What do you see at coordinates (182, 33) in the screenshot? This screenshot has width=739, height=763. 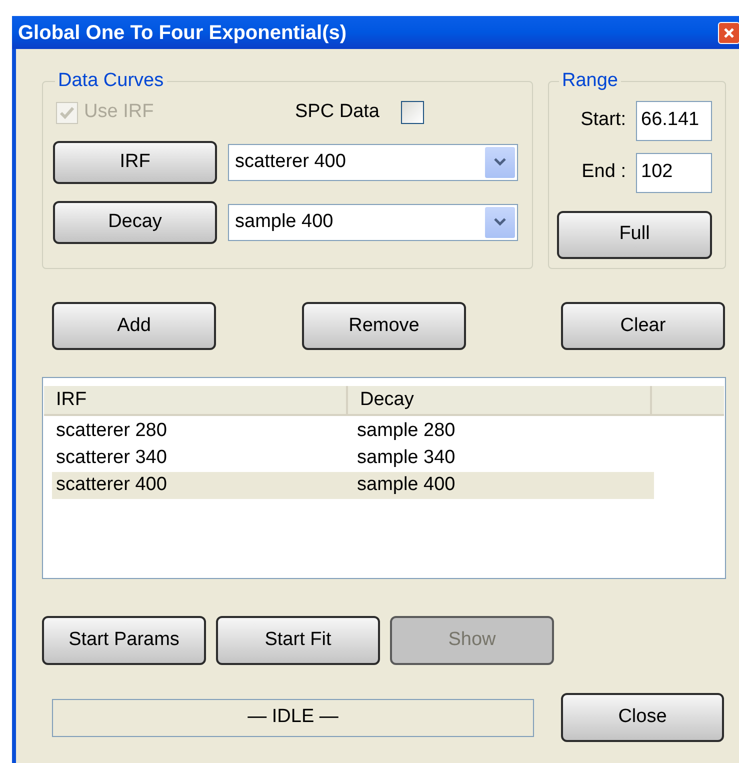 I see `window-title: Global One To Four Exponential(s)` at bounding box center [182, 33].